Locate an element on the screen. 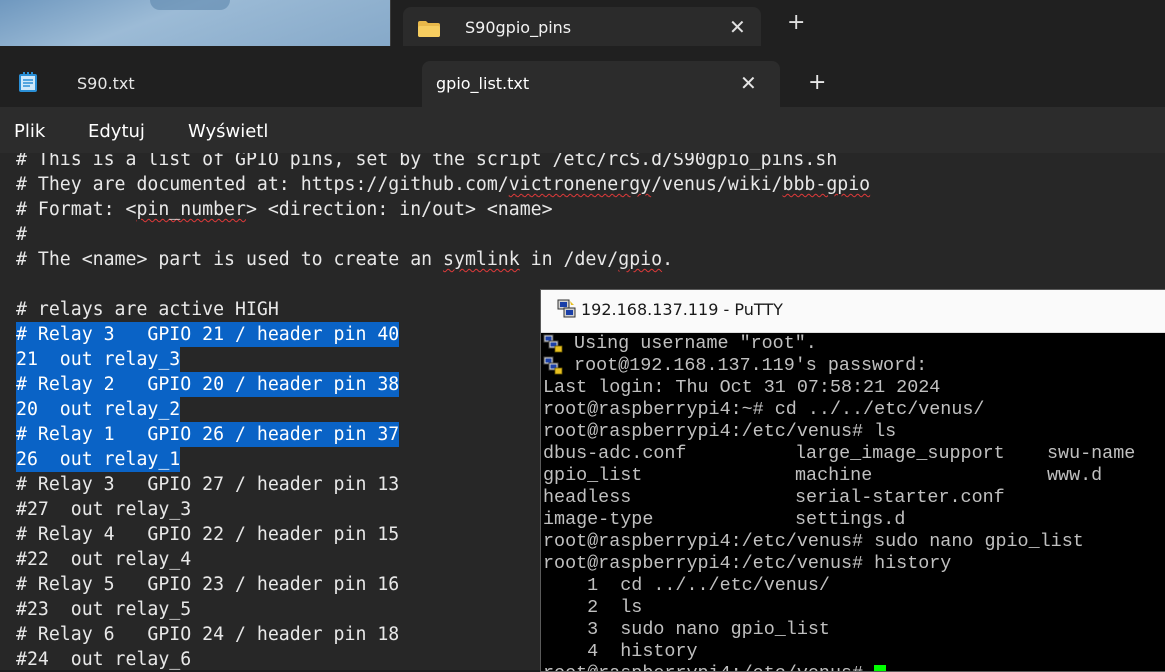  terminal-ls-entry: headless is located at coordinates (587, 497).